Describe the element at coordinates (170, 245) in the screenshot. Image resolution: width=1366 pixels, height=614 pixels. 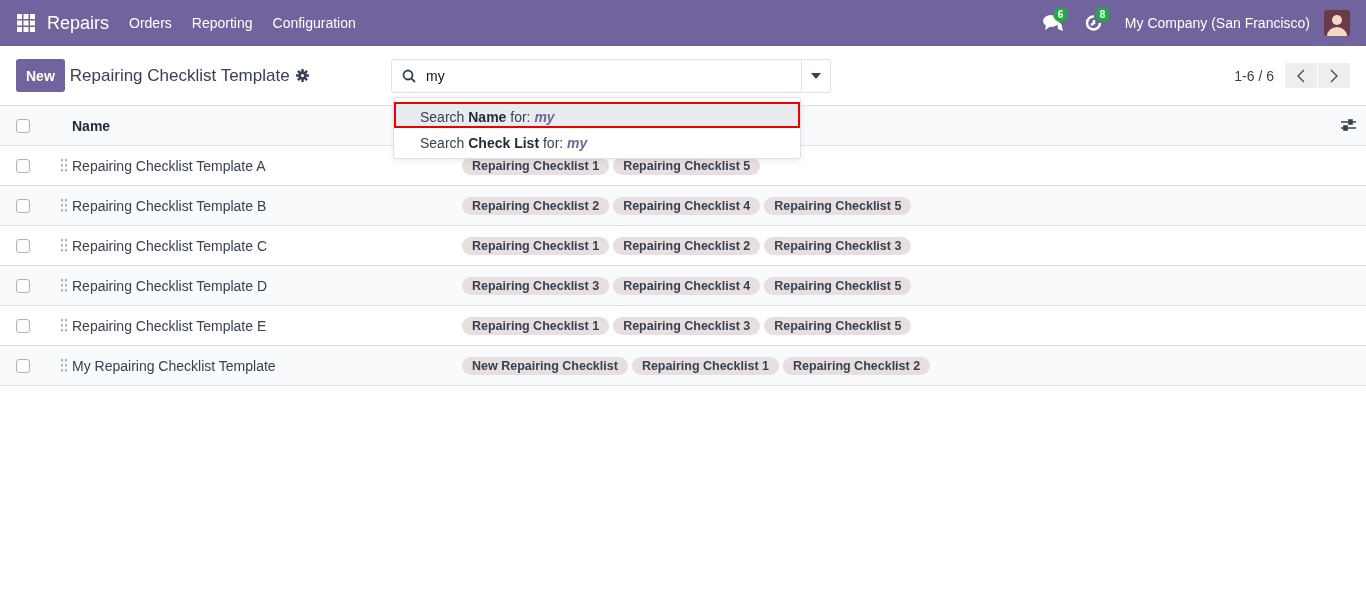
I see `table-cell-text: Repairing Checklist Template C` at that location.